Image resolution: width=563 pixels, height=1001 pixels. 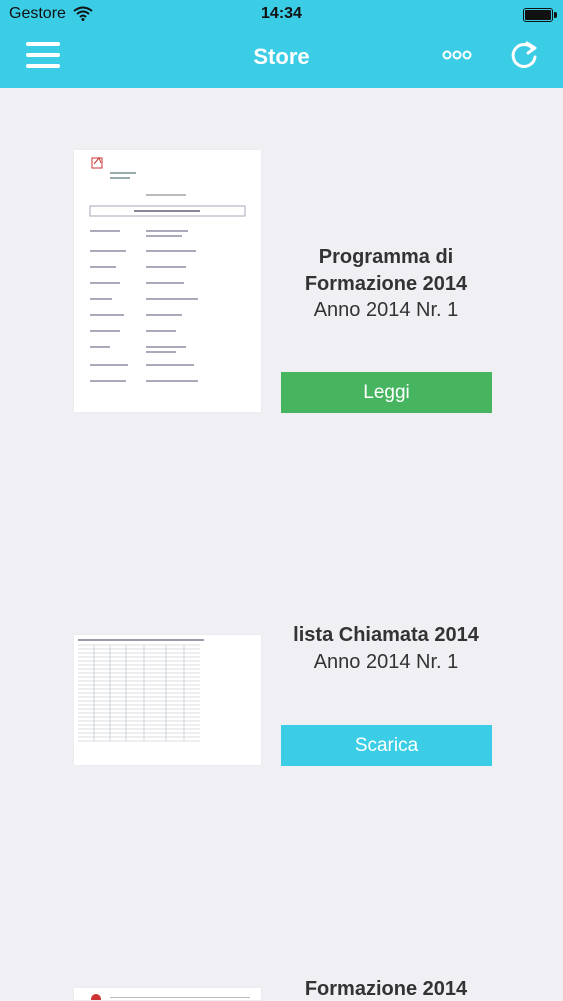 I want to click on app-header: Gestore 14:34 Store, so click(x=281, y=44).